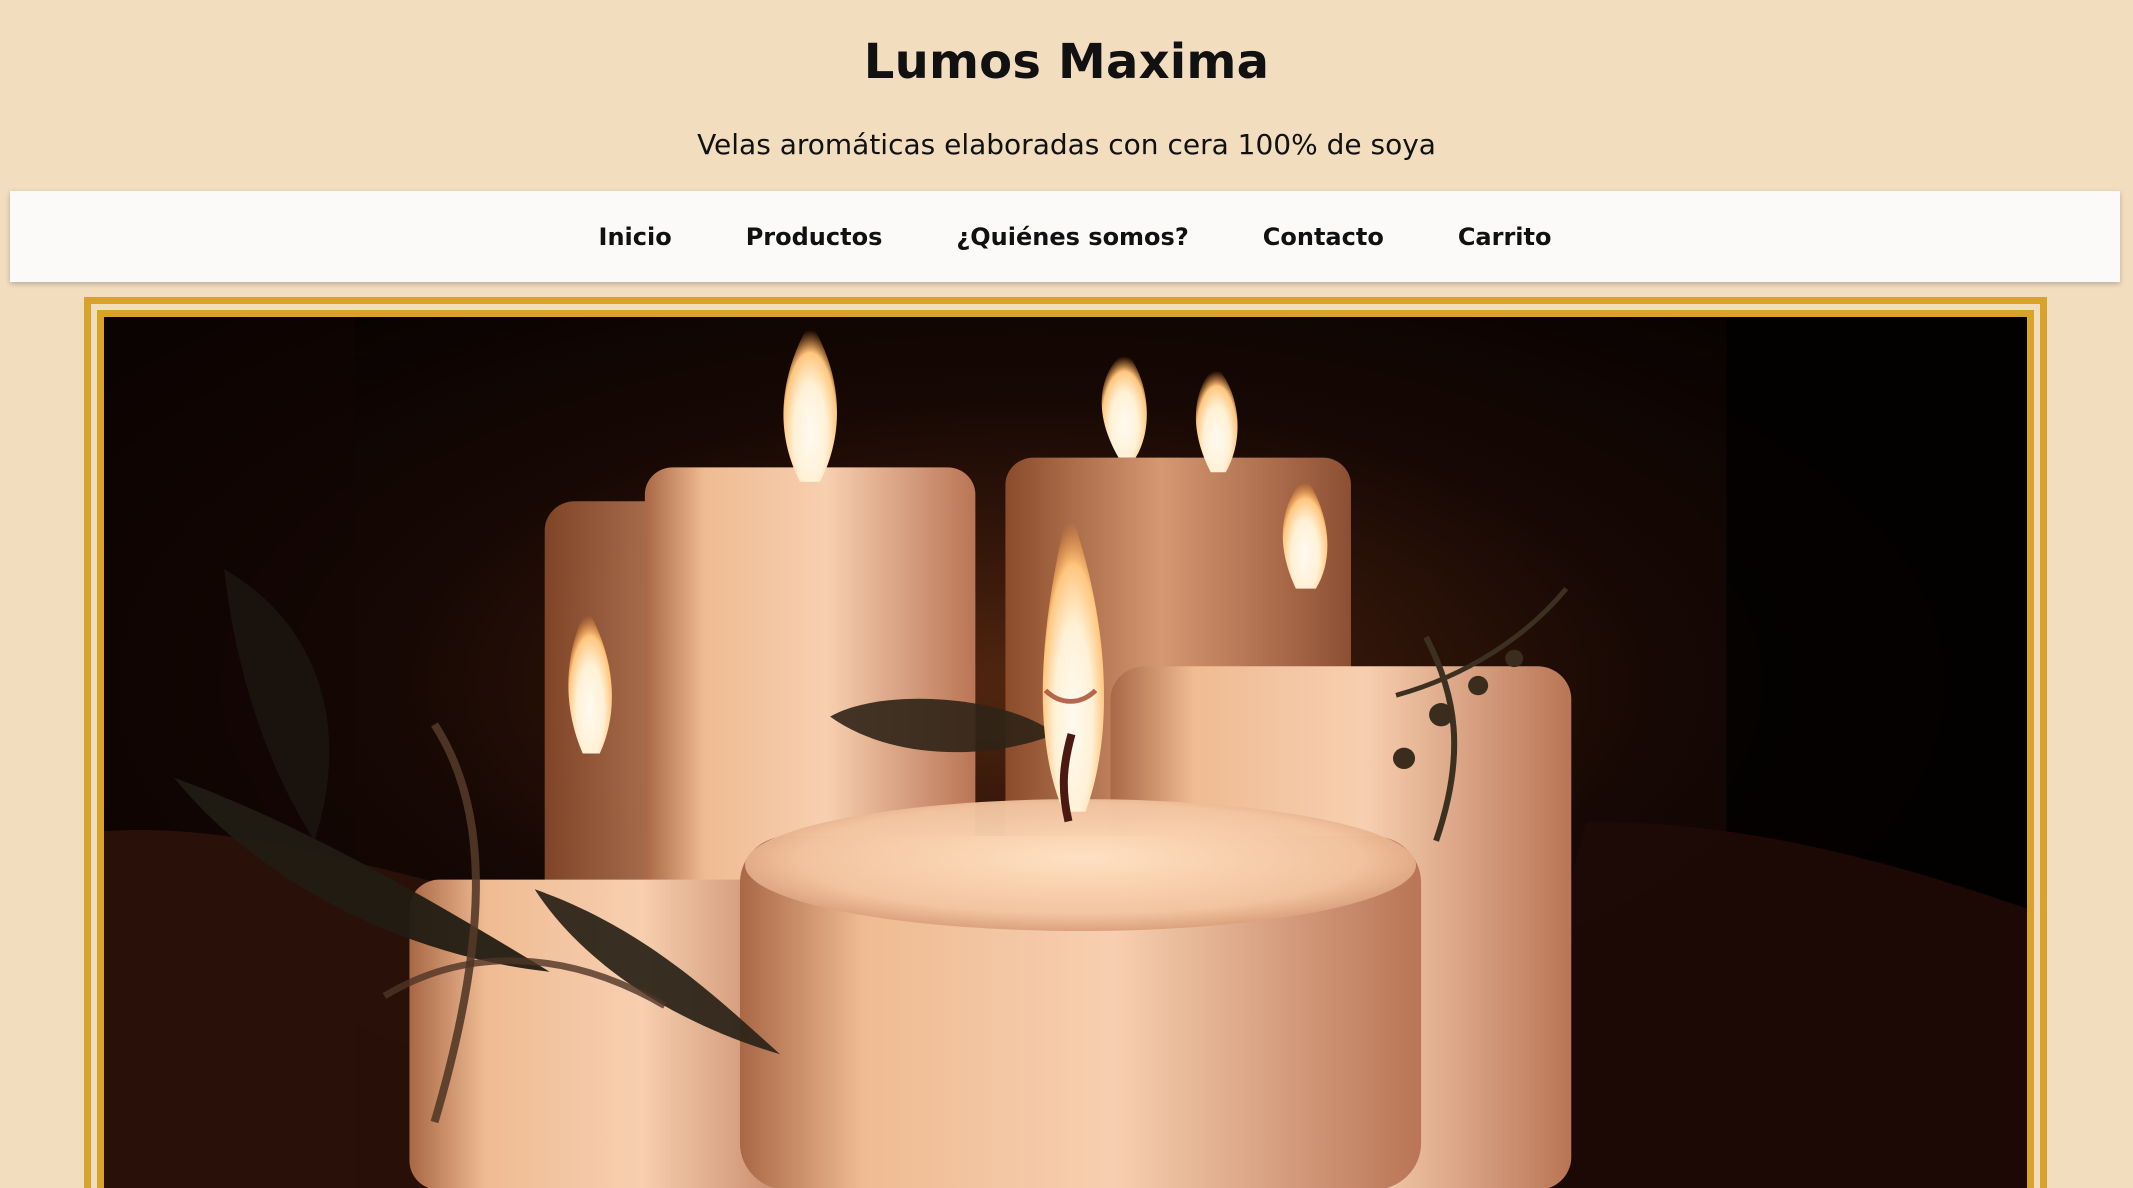 Image resolution: width=2133 pixels, height=1188 pixels. I want to click on nav-item-carrito: Carrito, so click(1505, 237).